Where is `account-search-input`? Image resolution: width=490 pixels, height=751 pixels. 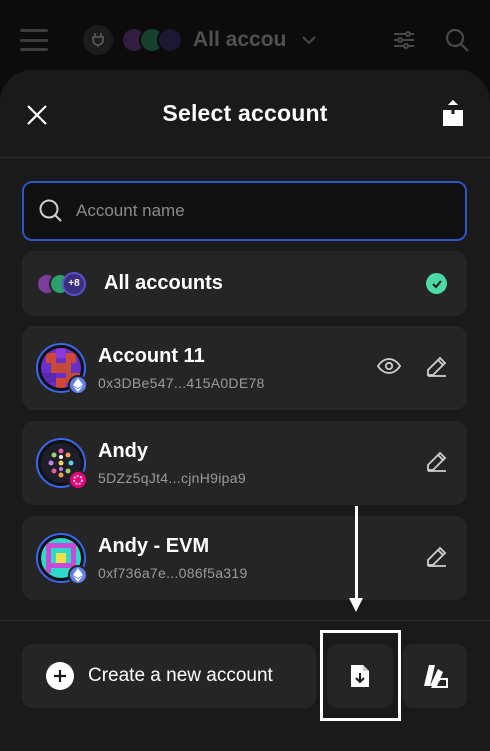
account-search-input is located at coordinates (256, 211).